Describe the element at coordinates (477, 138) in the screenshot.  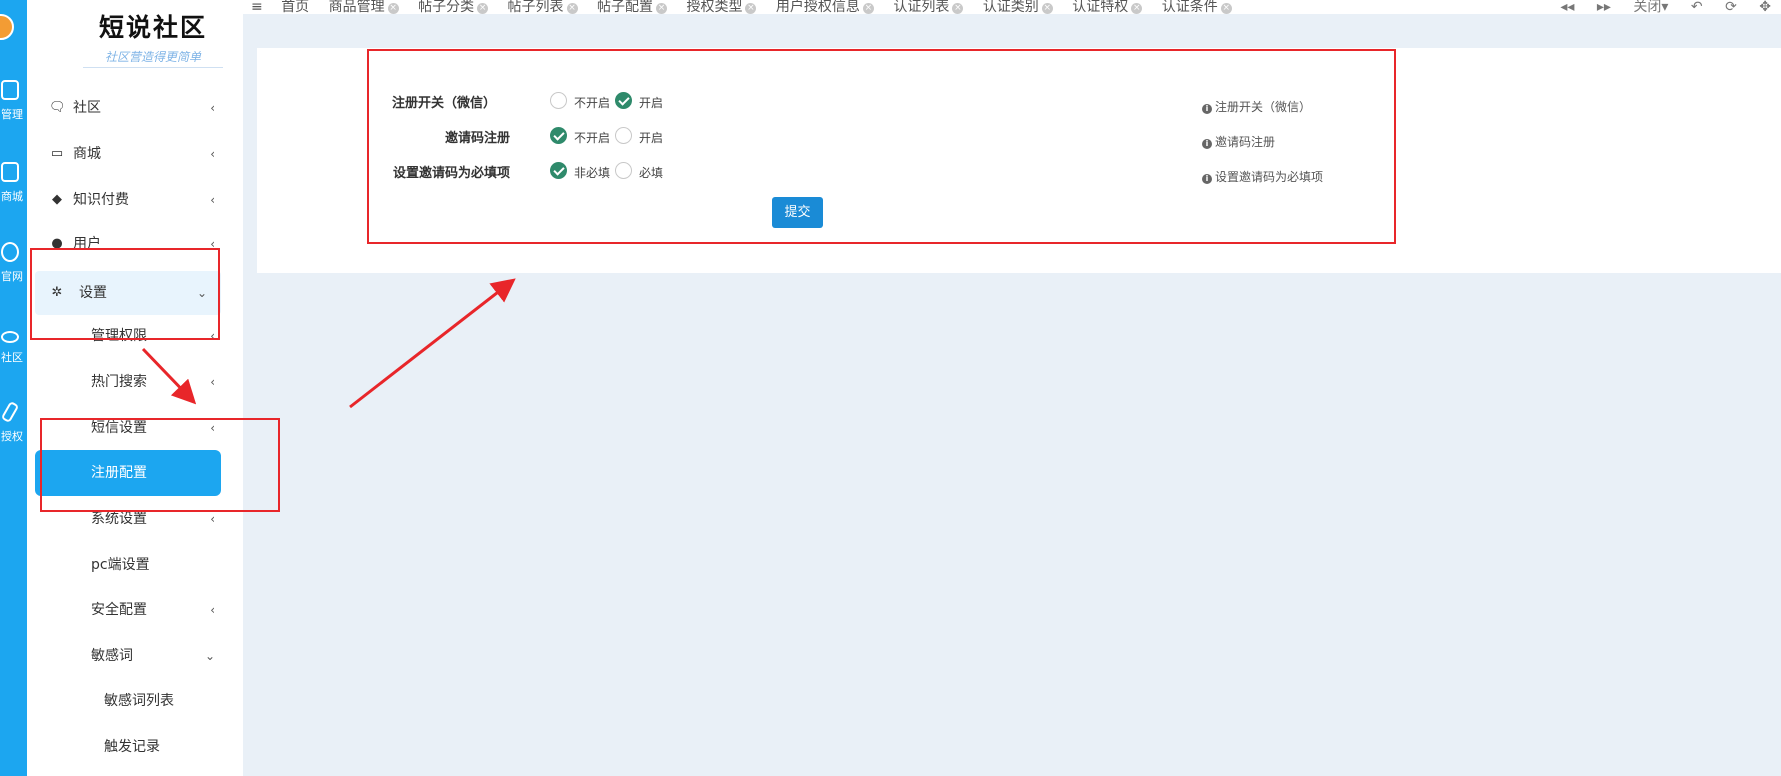
I see `field-label: 邀请码注册` at that location.